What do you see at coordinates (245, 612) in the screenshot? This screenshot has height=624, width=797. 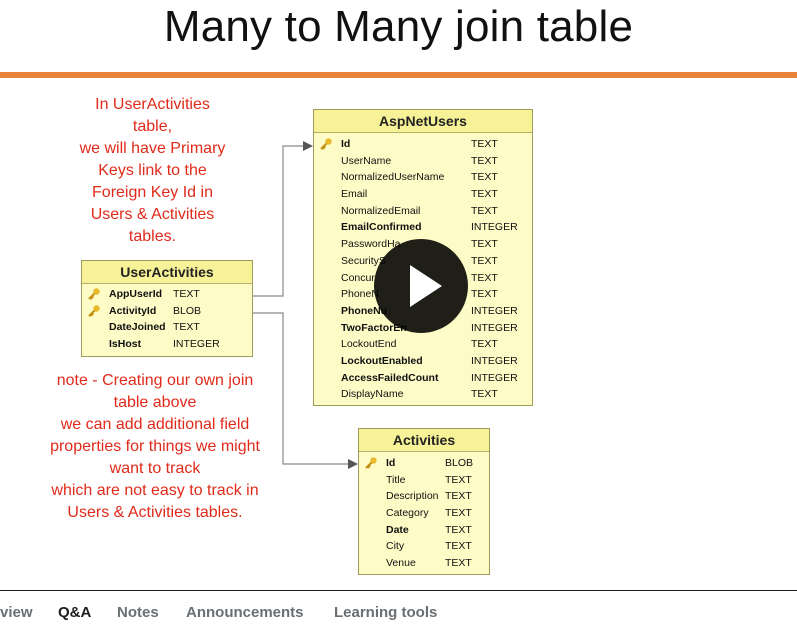 I see `tab-announcements: Announcements` at bounding box center [245, 612].